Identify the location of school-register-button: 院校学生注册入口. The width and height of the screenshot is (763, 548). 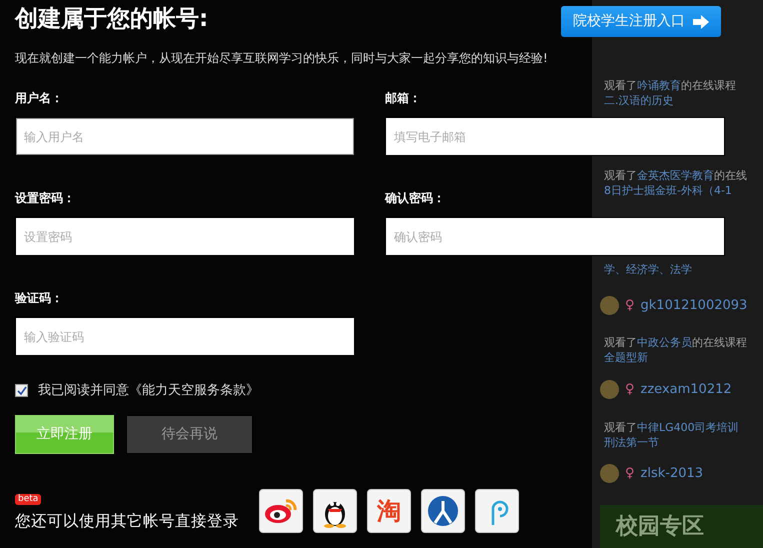
(641, 21).